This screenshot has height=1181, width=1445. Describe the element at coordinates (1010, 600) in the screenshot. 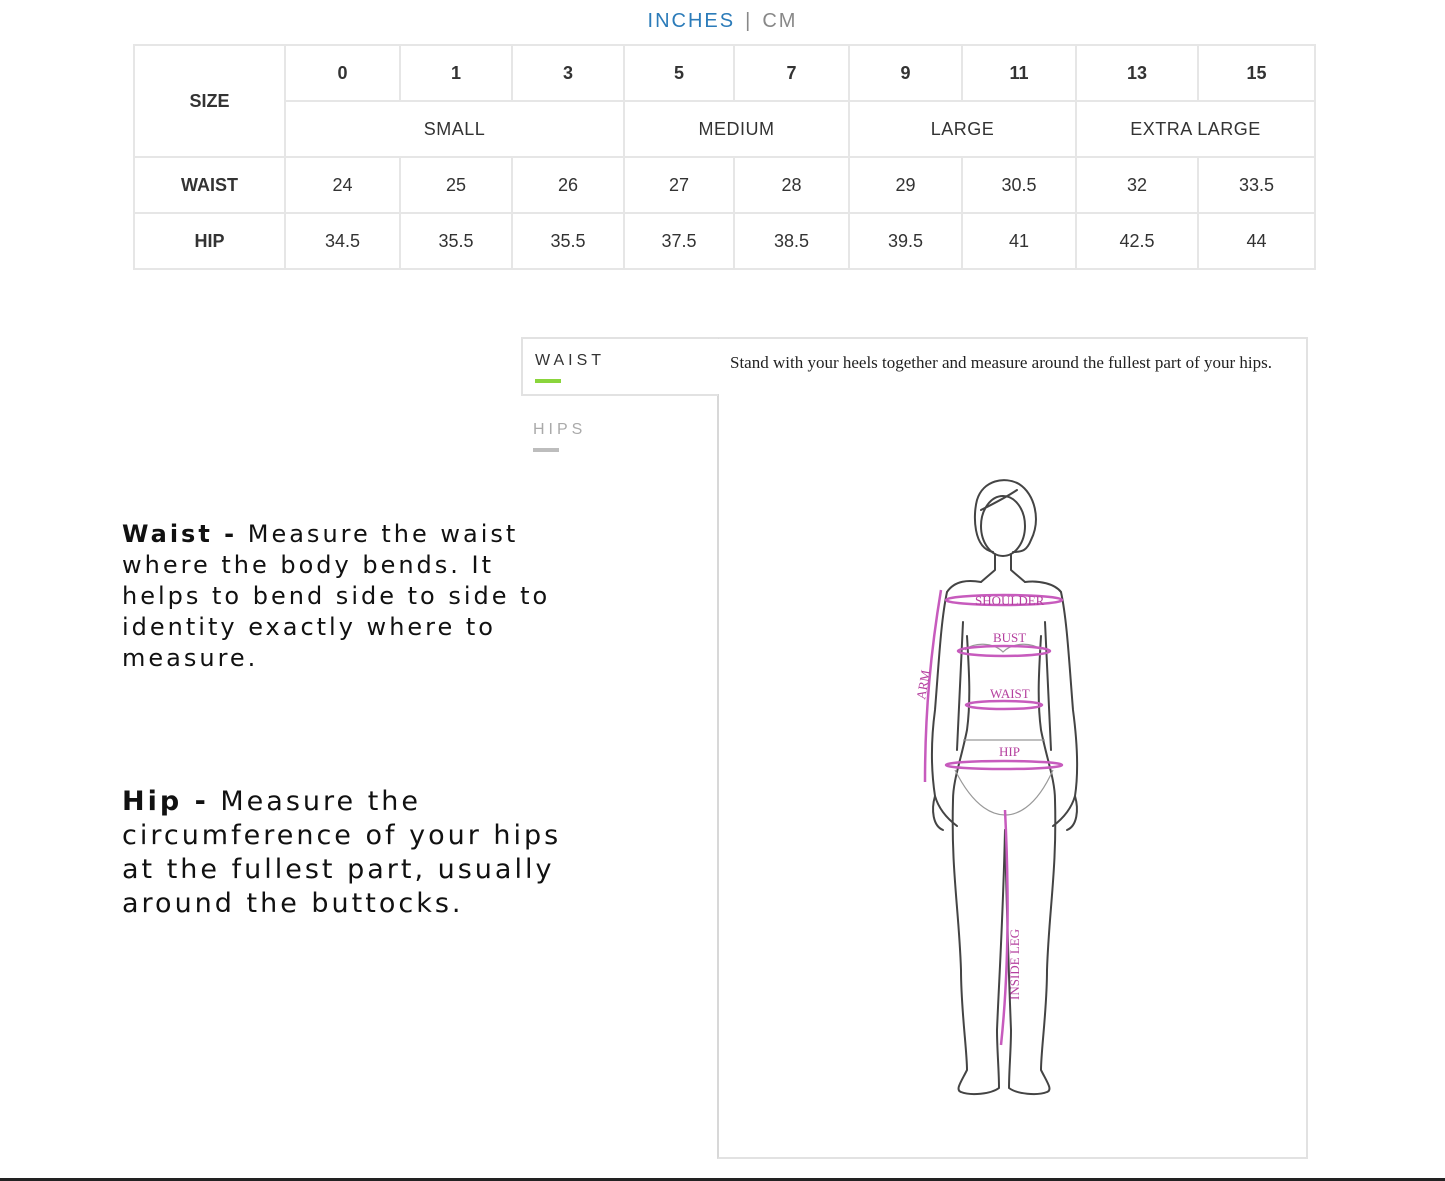

I see `shoulder-label: SHOULDER` at that location.